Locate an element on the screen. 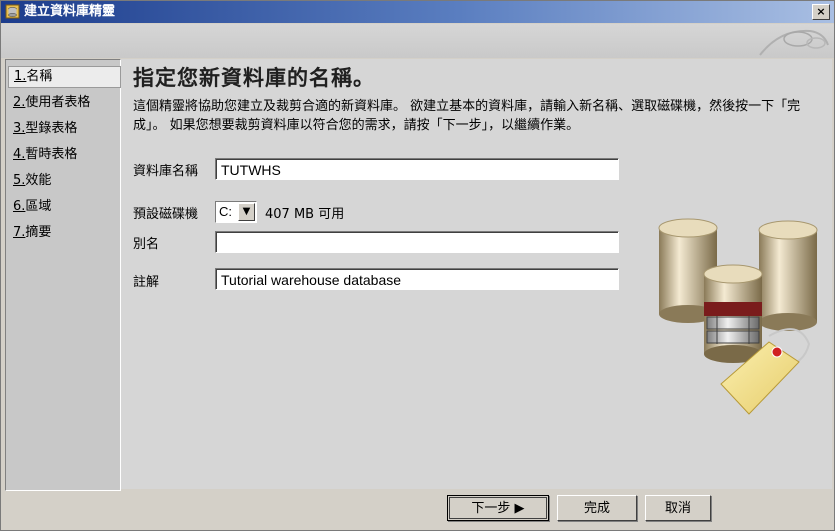  banner-decoration is located at coordinates (794, 42).